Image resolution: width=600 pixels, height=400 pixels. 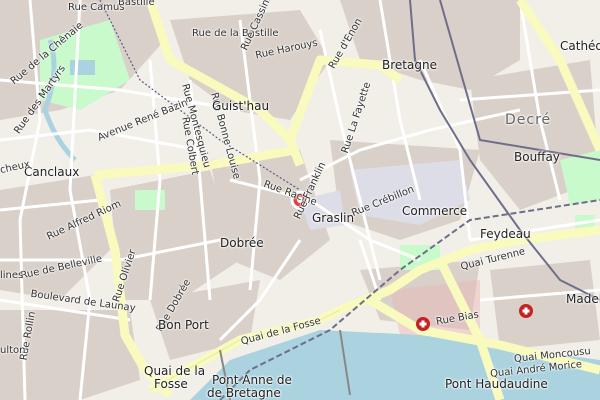 I want to click on place-label: Canclaux, so click(x=52, y=172).